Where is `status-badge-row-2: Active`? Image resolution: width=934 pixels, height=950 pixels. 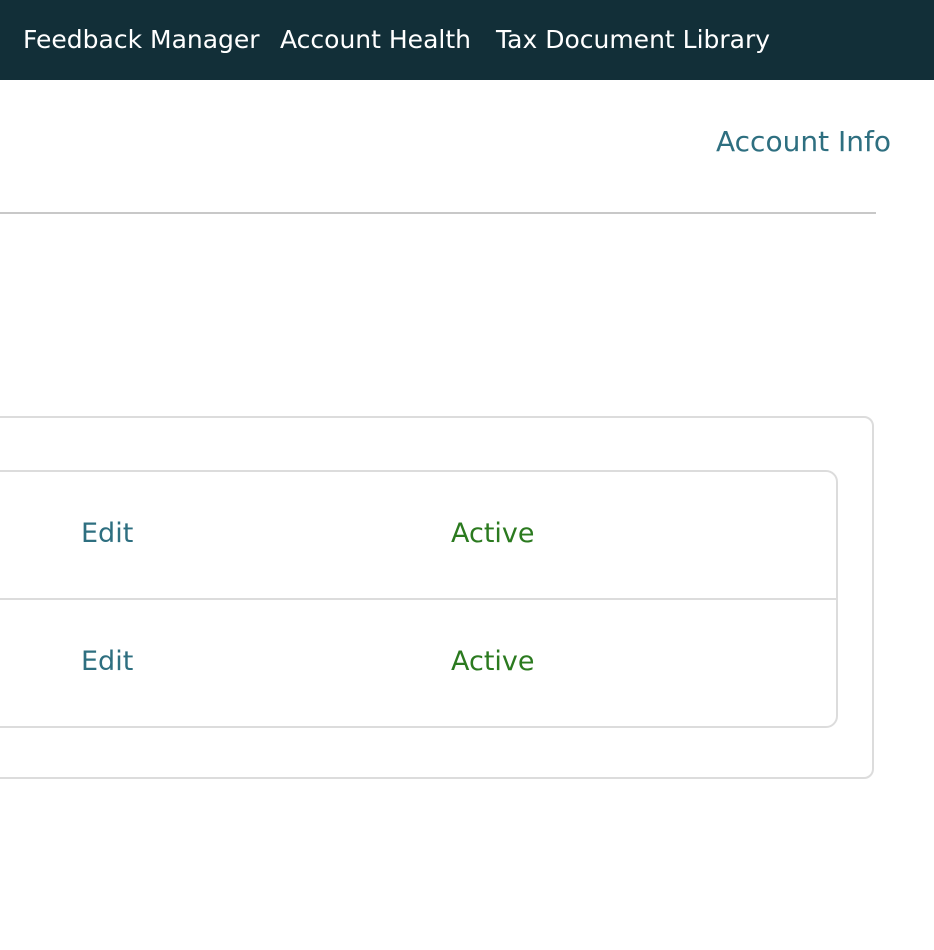 status-badge-row-2: Active is located at coordinates (493, 661).